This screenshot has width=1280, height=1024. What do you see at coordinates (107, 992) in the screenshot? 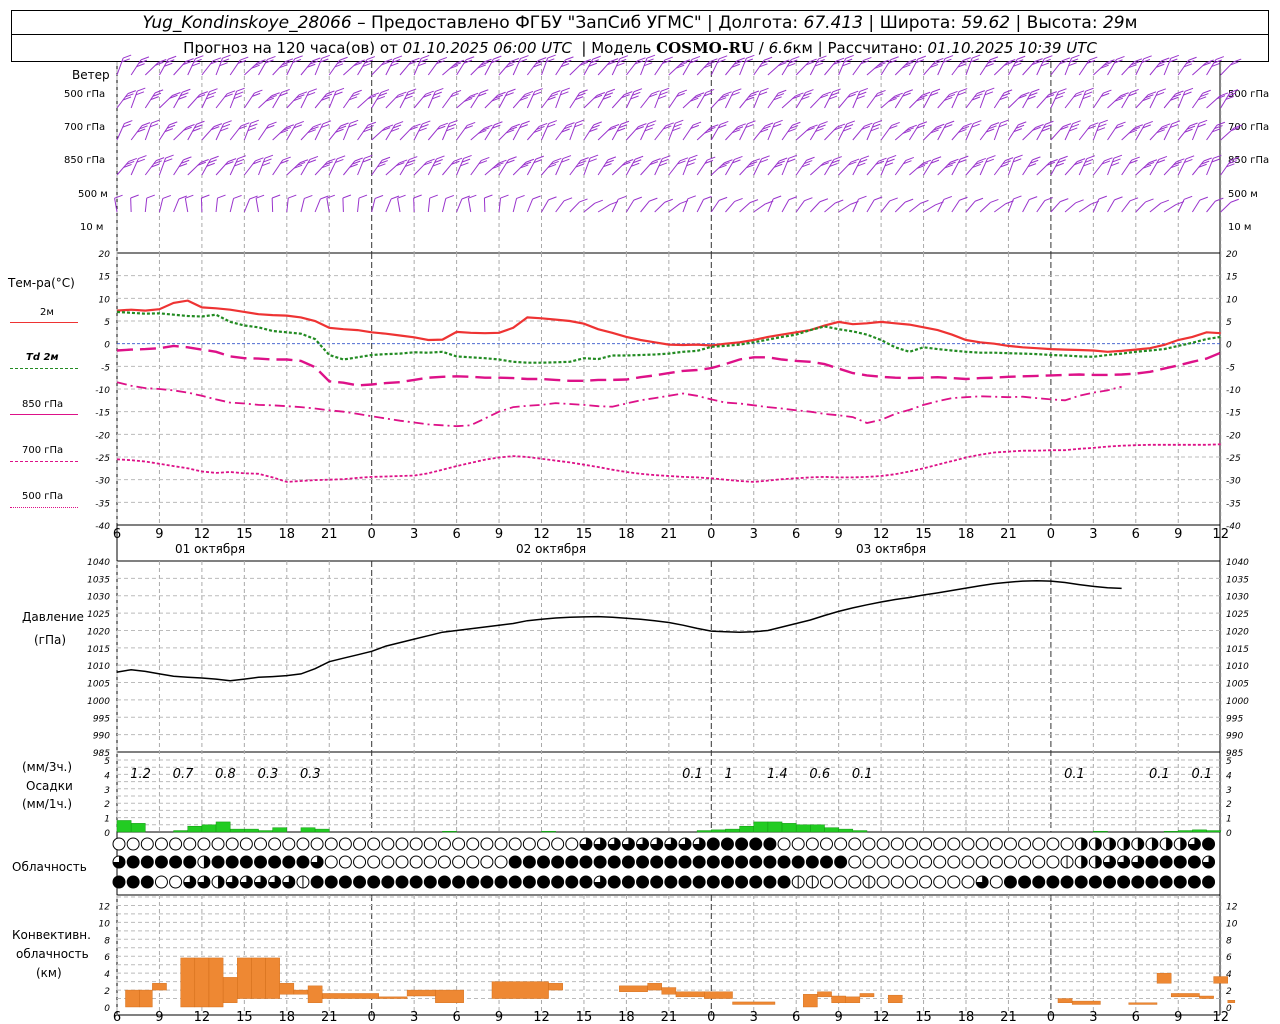
I see `conv-y-tick: 2` at bounding box center [107, 992].